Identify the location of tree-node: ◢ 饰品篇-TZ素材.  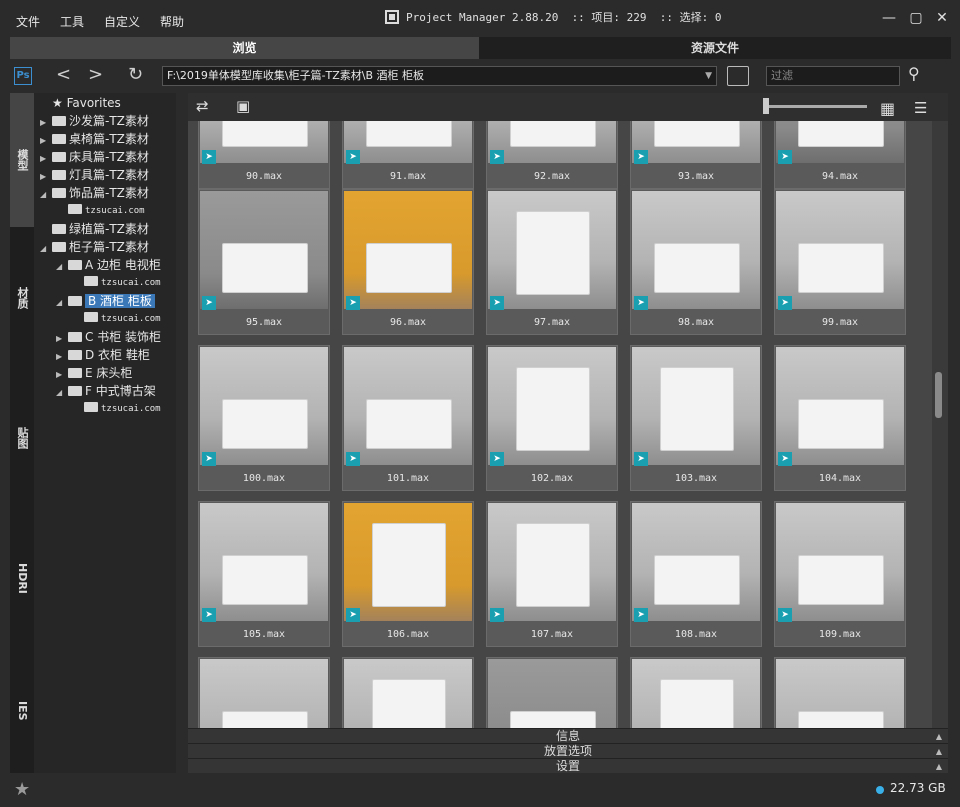
(94, 193).